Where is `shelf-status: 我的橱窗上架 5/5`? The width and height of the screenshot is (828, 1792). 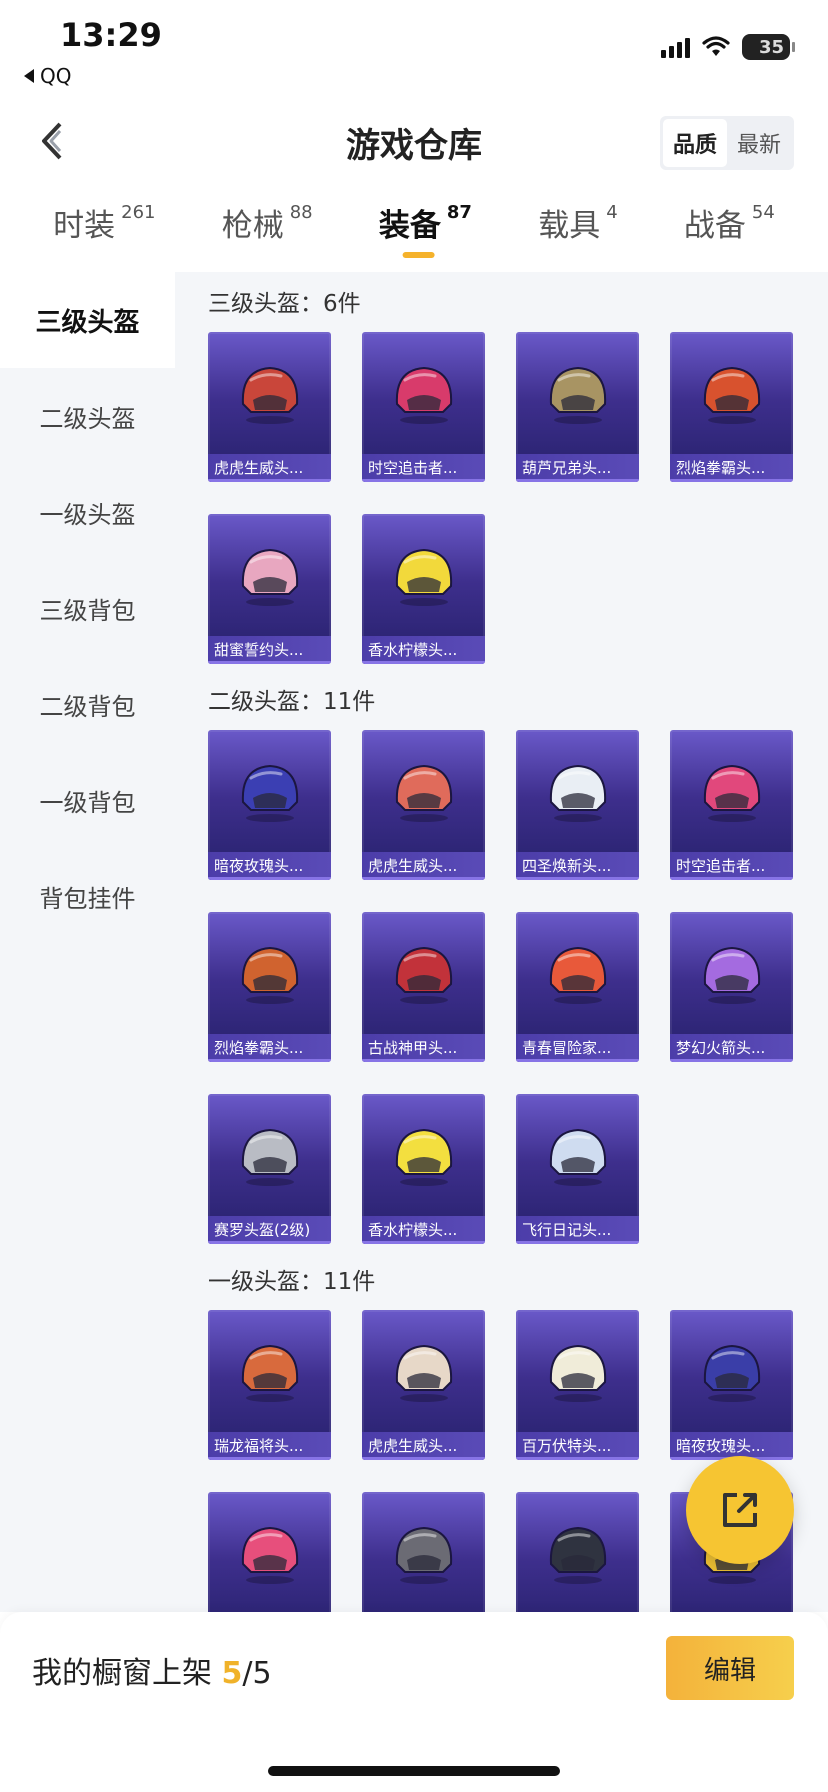
shelf-status: 我的橱窗上架 5/5 is located at coordinates (152, 1670).